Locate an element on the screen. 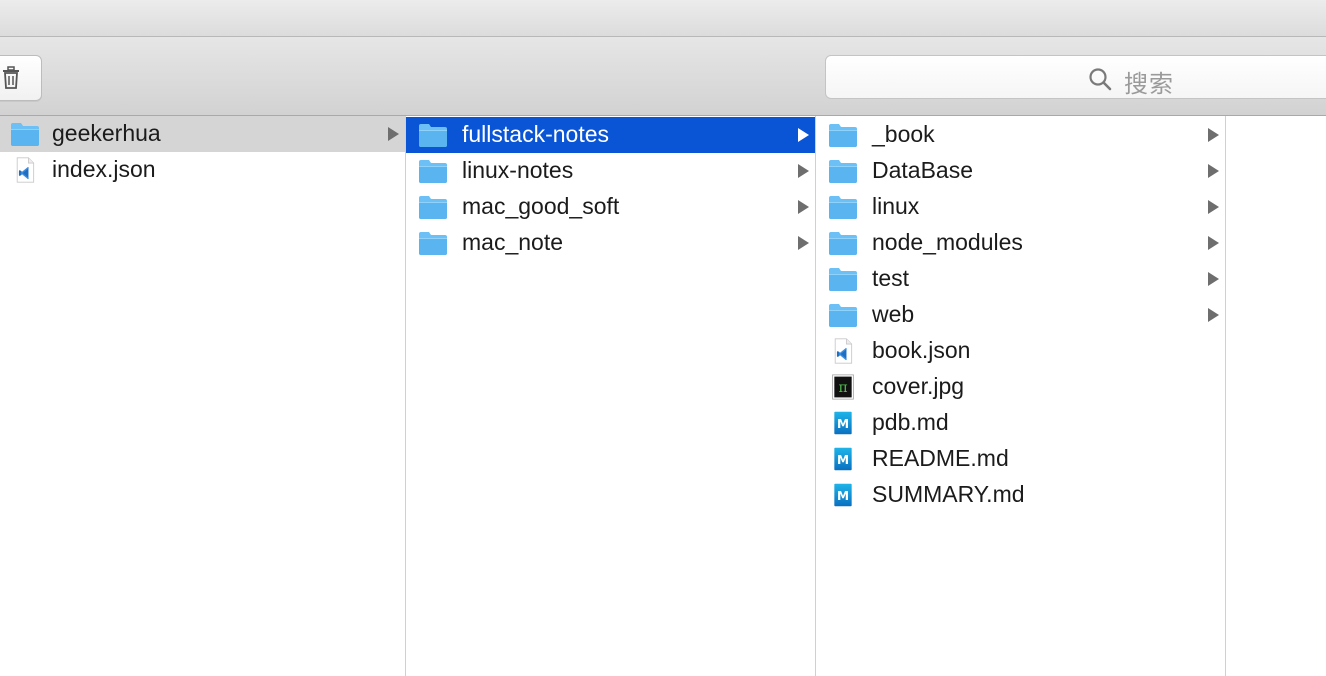  item-label: linux is located at coordinates (896, 206).